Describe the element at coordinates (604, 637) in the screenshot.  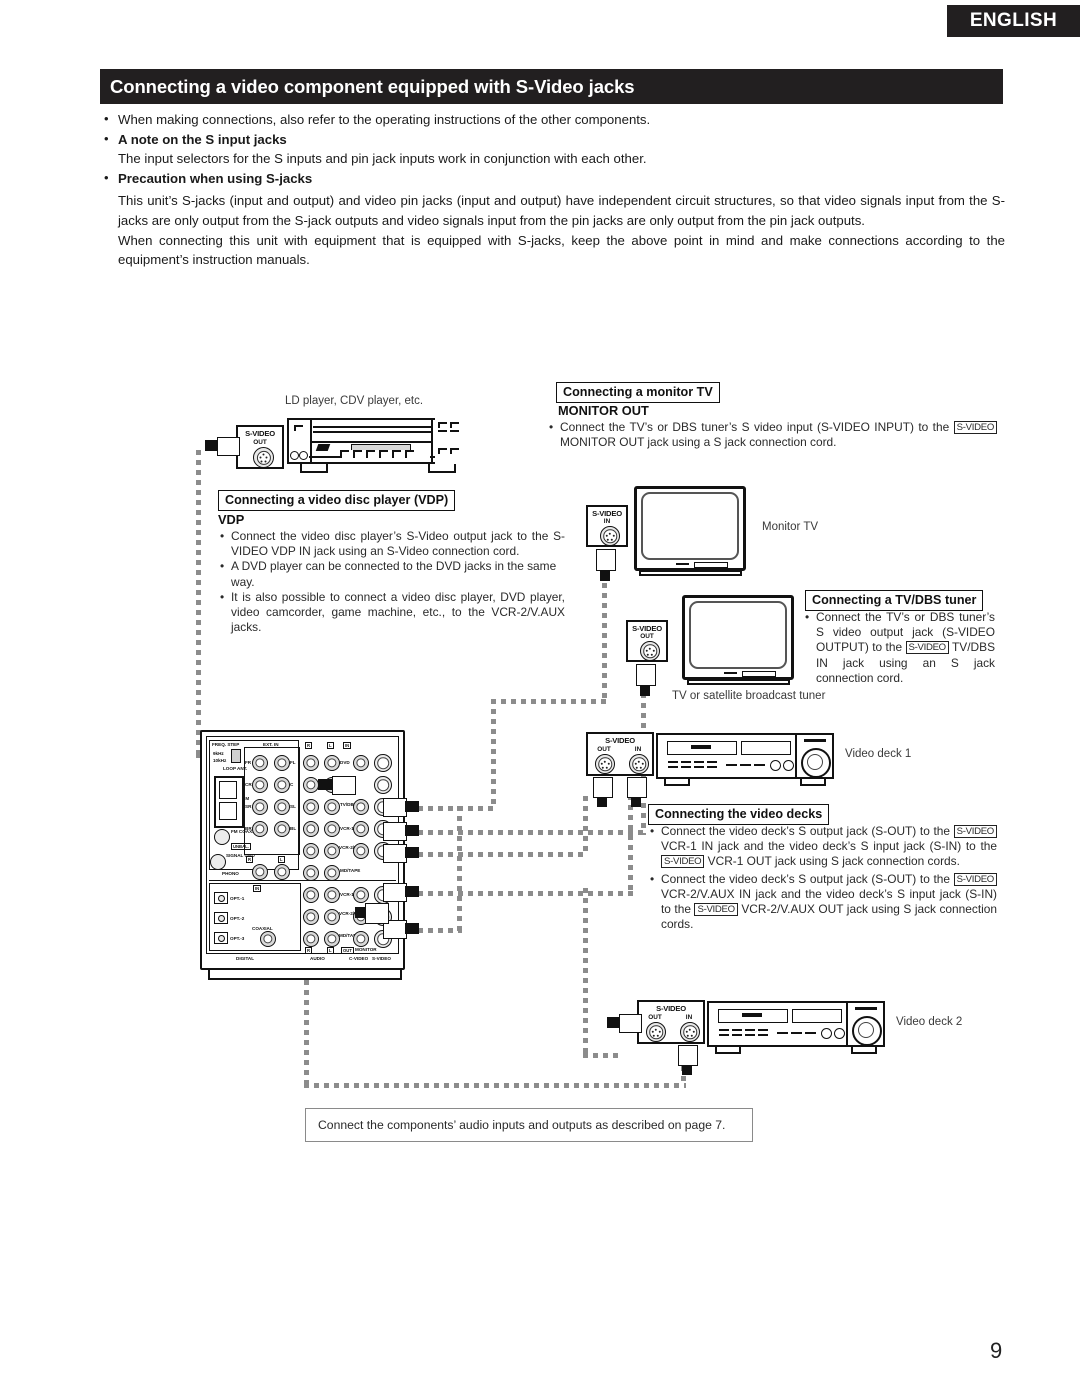
I see `cable-monitor-v2` at that location.